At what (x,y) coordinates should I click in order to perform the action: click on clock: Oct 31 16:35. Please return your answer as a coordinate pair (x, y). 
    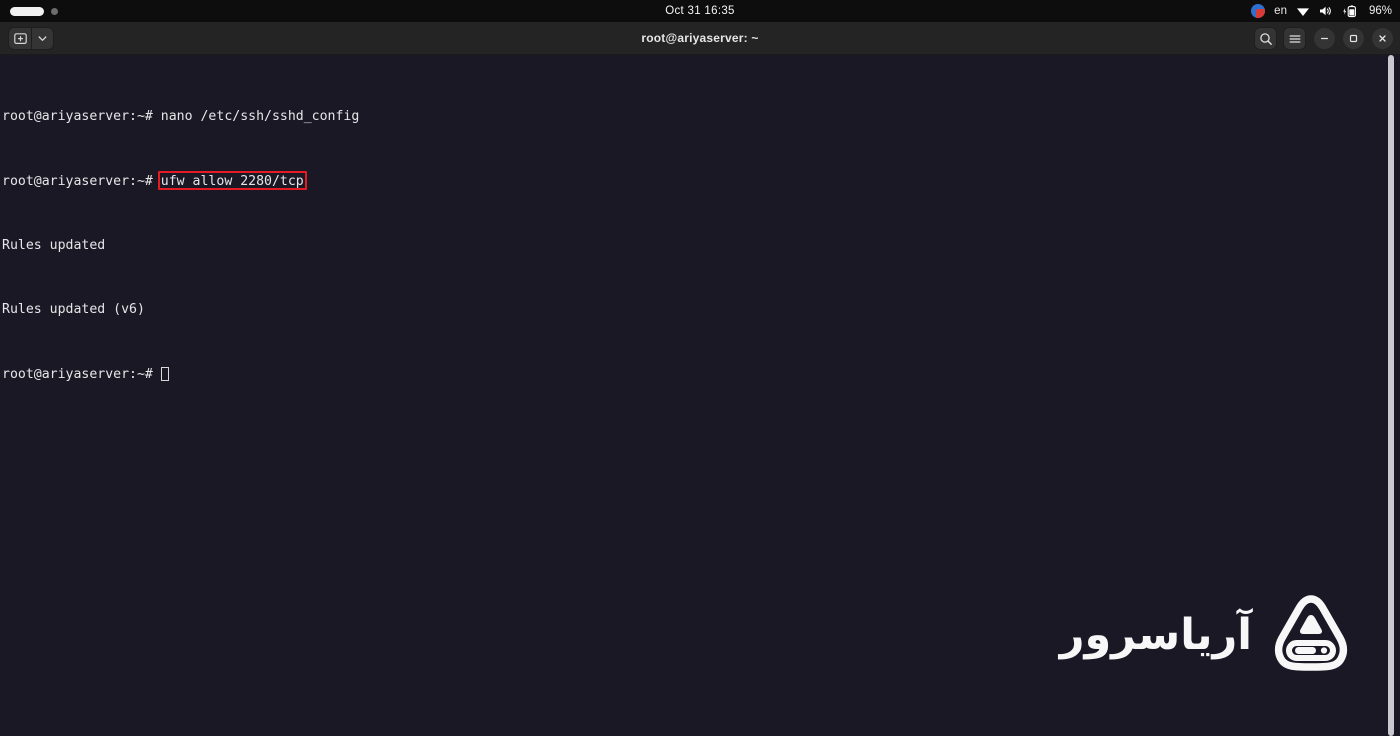
    Looking at the image, I should click on (700, 11).